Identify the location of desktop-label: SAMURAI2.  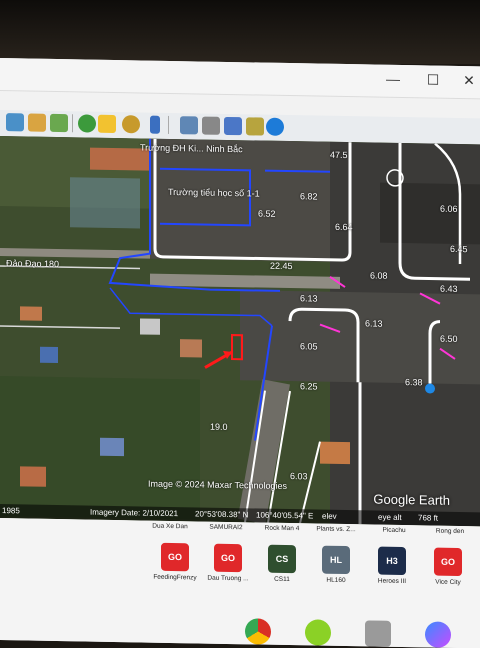
(226, 527).